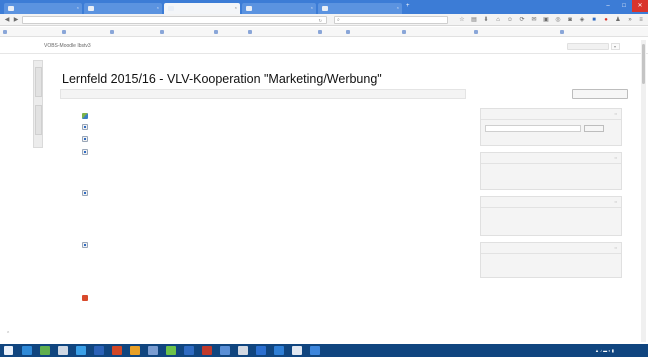 The width and height of the screenshot is (648, 357). Describe the element at coordinates (85, 116) in the screenshot. I see `forum-icon` at that location.